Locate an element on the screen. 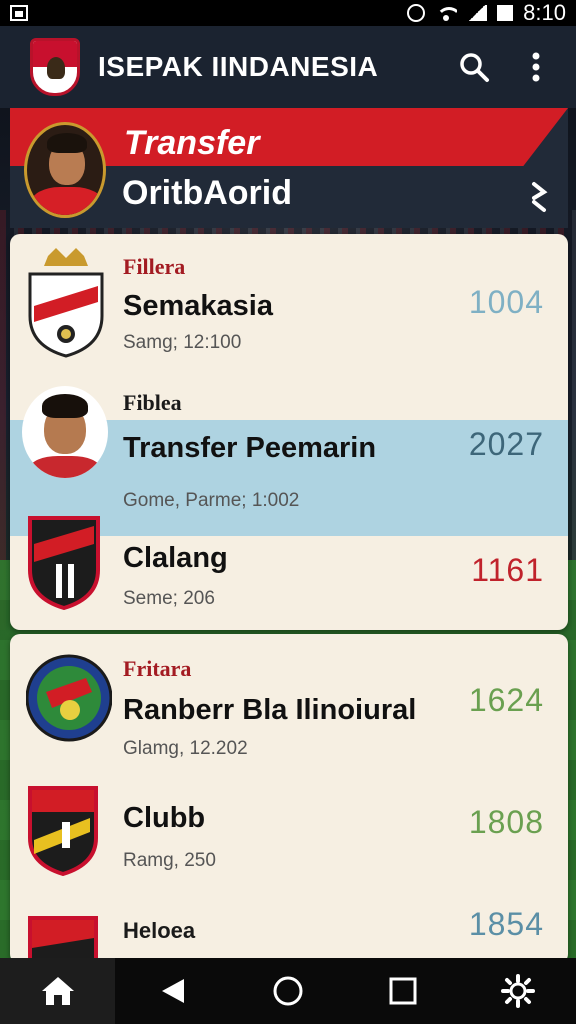 Image resolution: width=576 pixels, height=1024 pixels. row-meta: Samg; 12:100 is located at coordinates (182, 342).